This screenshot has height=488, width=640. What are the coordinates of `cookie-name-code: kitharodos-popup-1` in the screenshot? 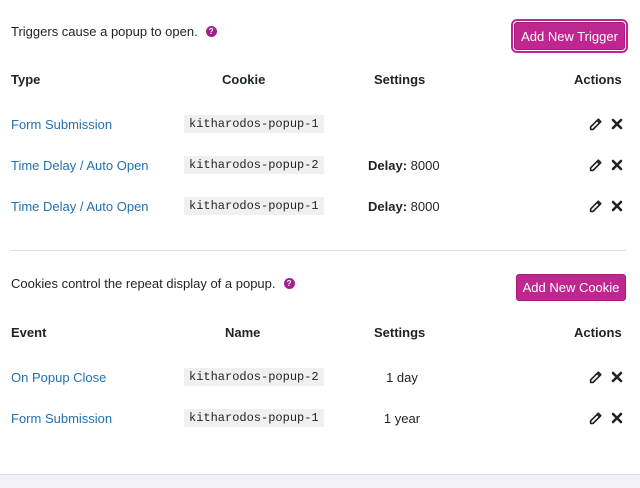 It's located at (254, 418).